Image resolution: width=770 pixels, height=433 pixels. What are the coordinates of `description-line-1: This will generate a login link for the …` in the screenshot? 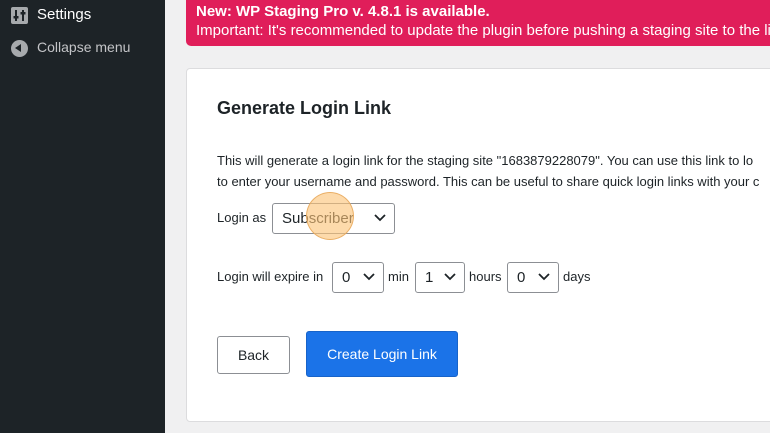 It's located at (485, 160).